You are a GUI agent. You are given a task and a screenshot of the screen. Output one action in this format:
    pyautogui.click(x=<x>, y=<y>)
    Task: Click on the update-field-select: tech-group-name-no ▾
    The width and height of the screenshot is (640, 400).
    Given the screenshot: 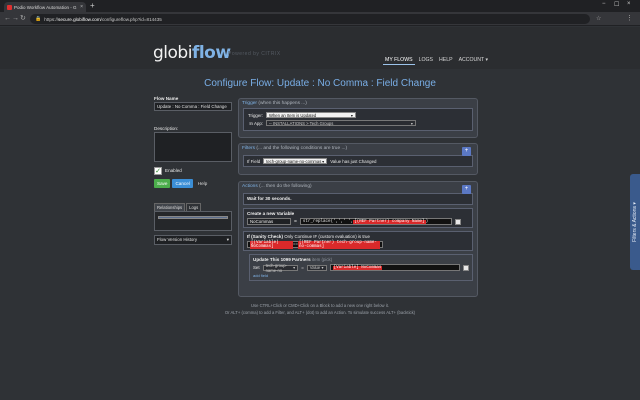 What is the action you would take?
    pyautogui.click(x=280, y=268)
    